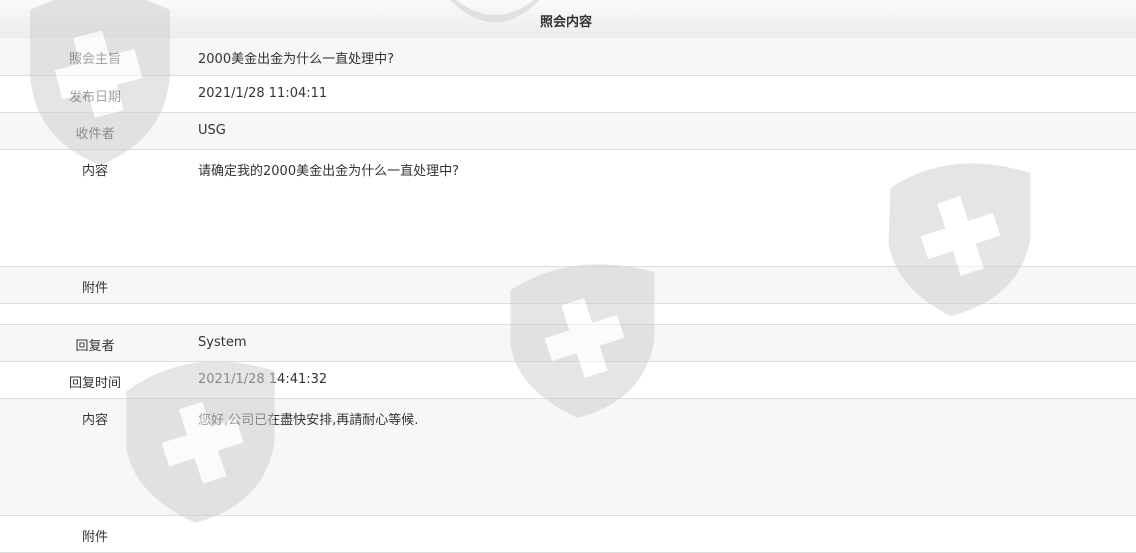 This screenshot has height=553, width=1136. I want to click on date-value: 2021/1/28 11:04:11, so click(263, 93).